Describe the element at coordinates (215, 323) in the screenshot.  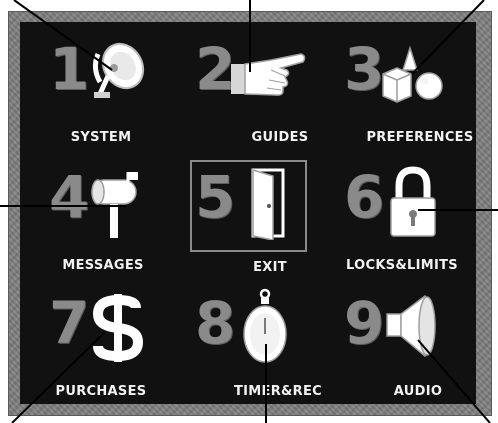
I see `menu-item-number: 8` at that location.